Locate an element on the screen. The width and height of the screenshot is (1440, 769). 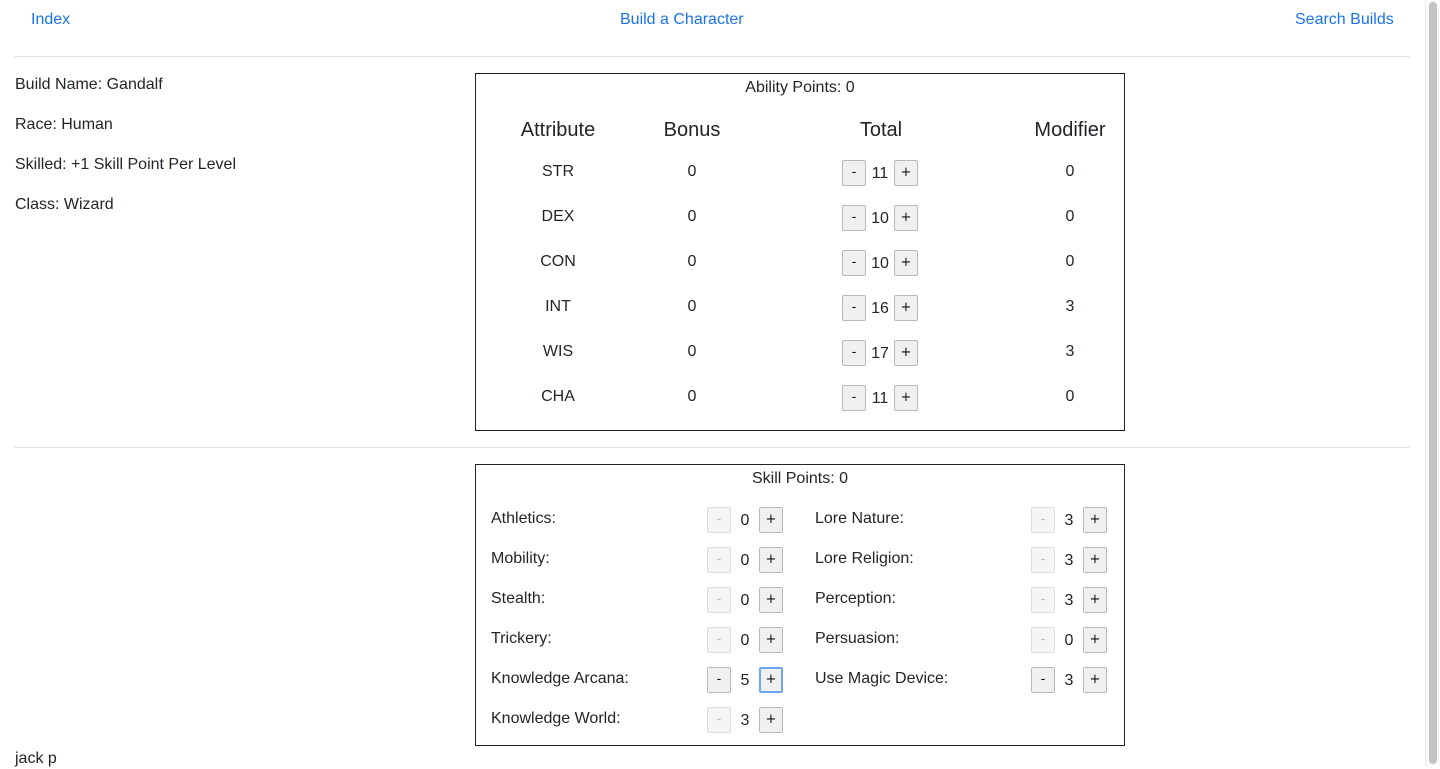
str-increase-button: + is located at coordinates (906, 173).